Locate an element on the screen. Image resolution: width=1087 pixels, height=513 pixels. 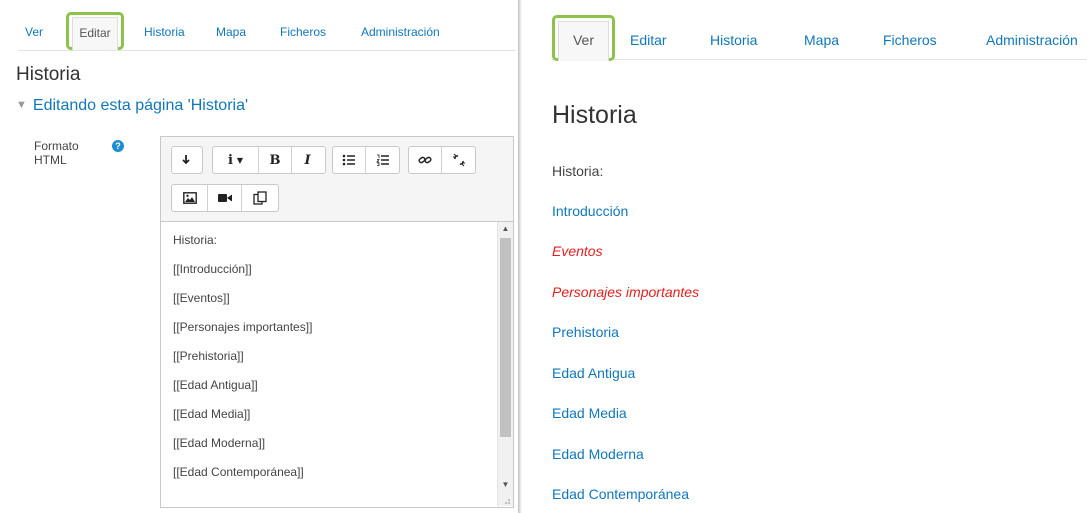
editor-scrollbar: ▲ ▼ is located at coordinates (505, 364).